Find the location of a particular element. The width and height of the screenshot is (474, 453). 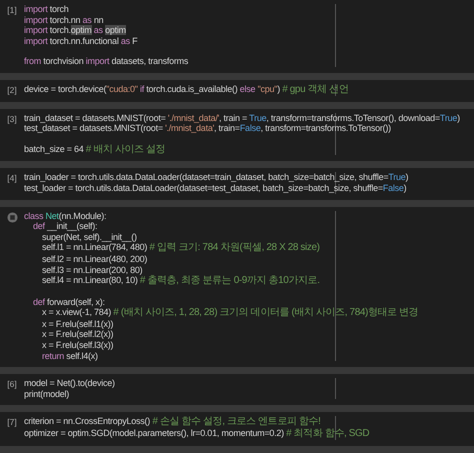

code-line: x = F.relu(self.l2(x)) is located at coordinates (77, 334).